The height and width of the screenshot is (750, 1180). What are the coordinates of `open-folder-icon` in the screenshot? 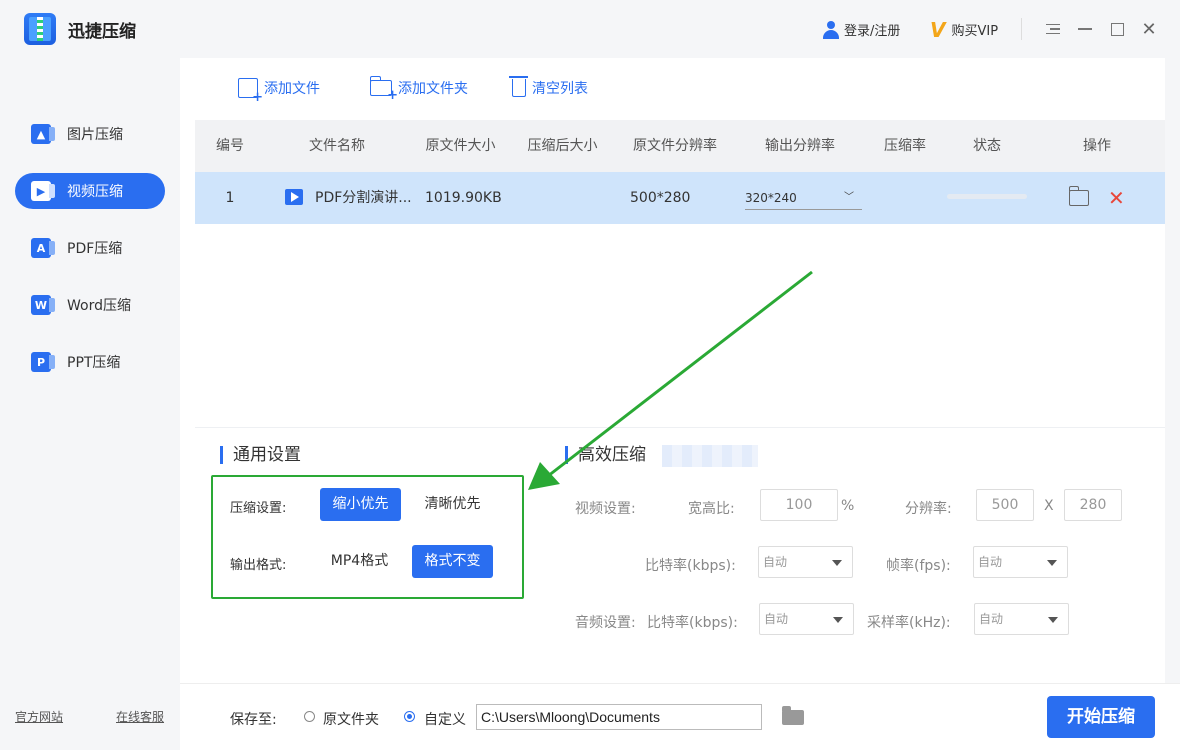 It's located at (1078, 196).